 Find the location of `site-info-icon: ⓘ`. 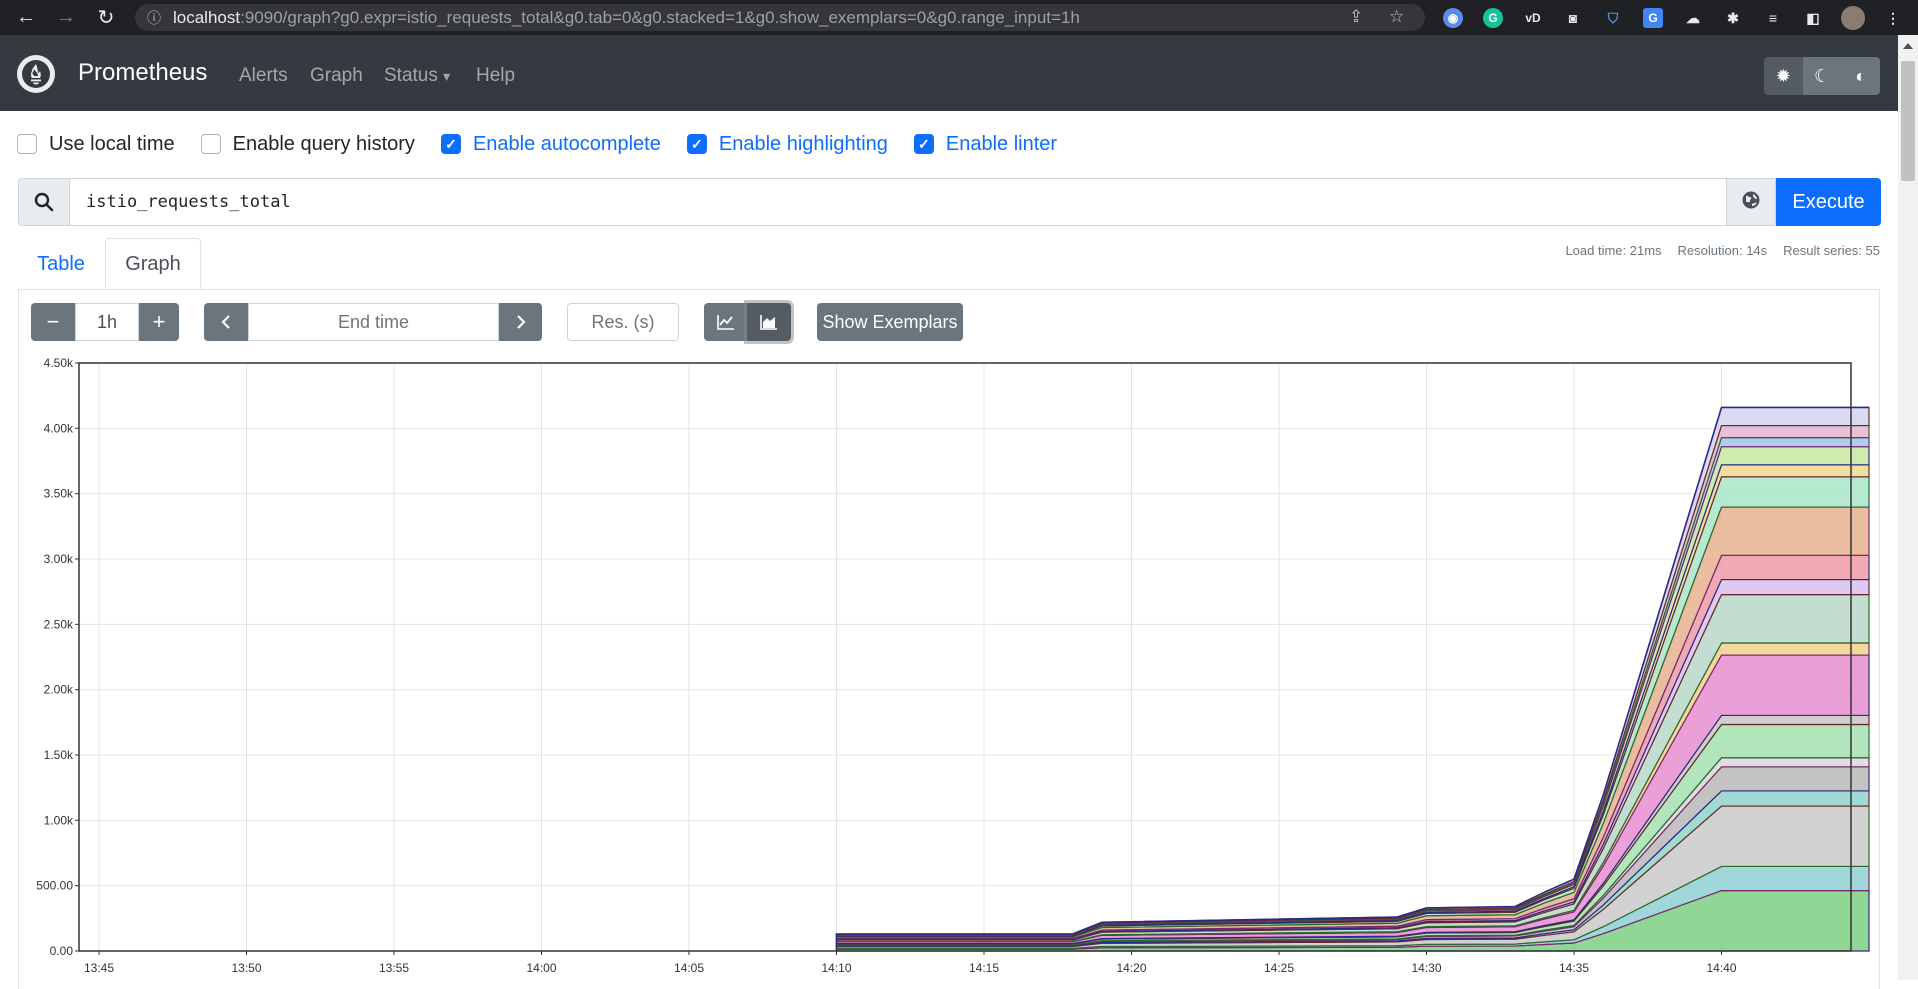

site-info-icon: ⓘ is located at coordinates (158, 18).